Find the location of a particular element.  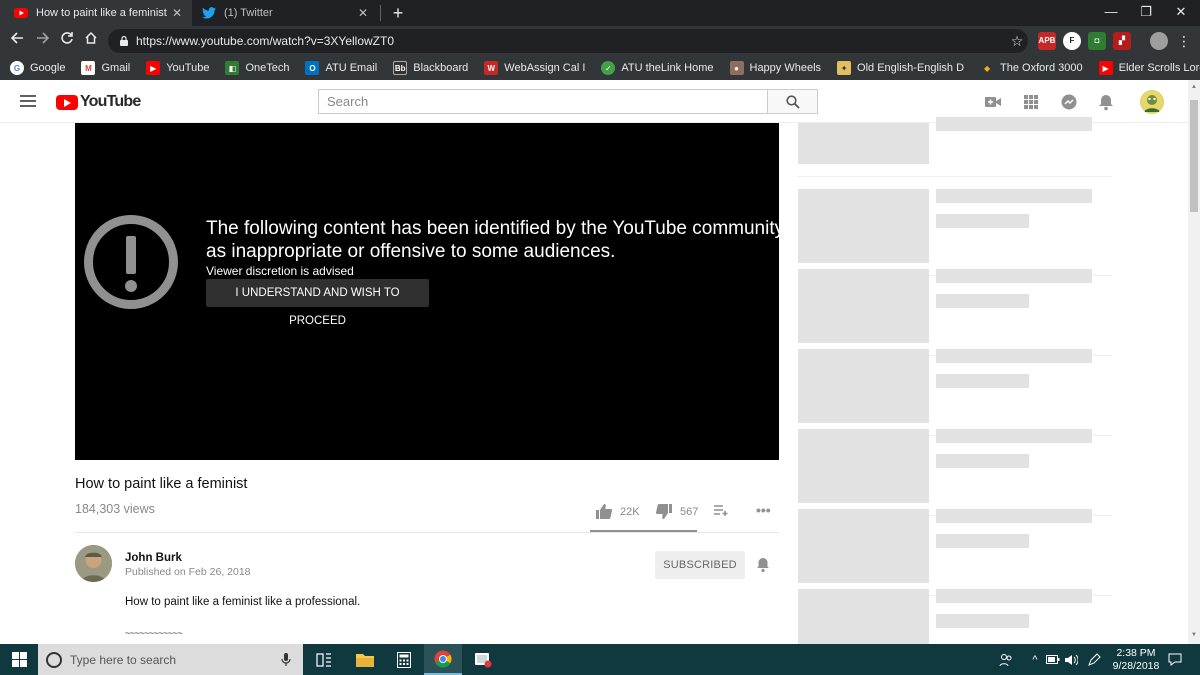

blackboard-icon: Bb is located at coordinates (400, 68).